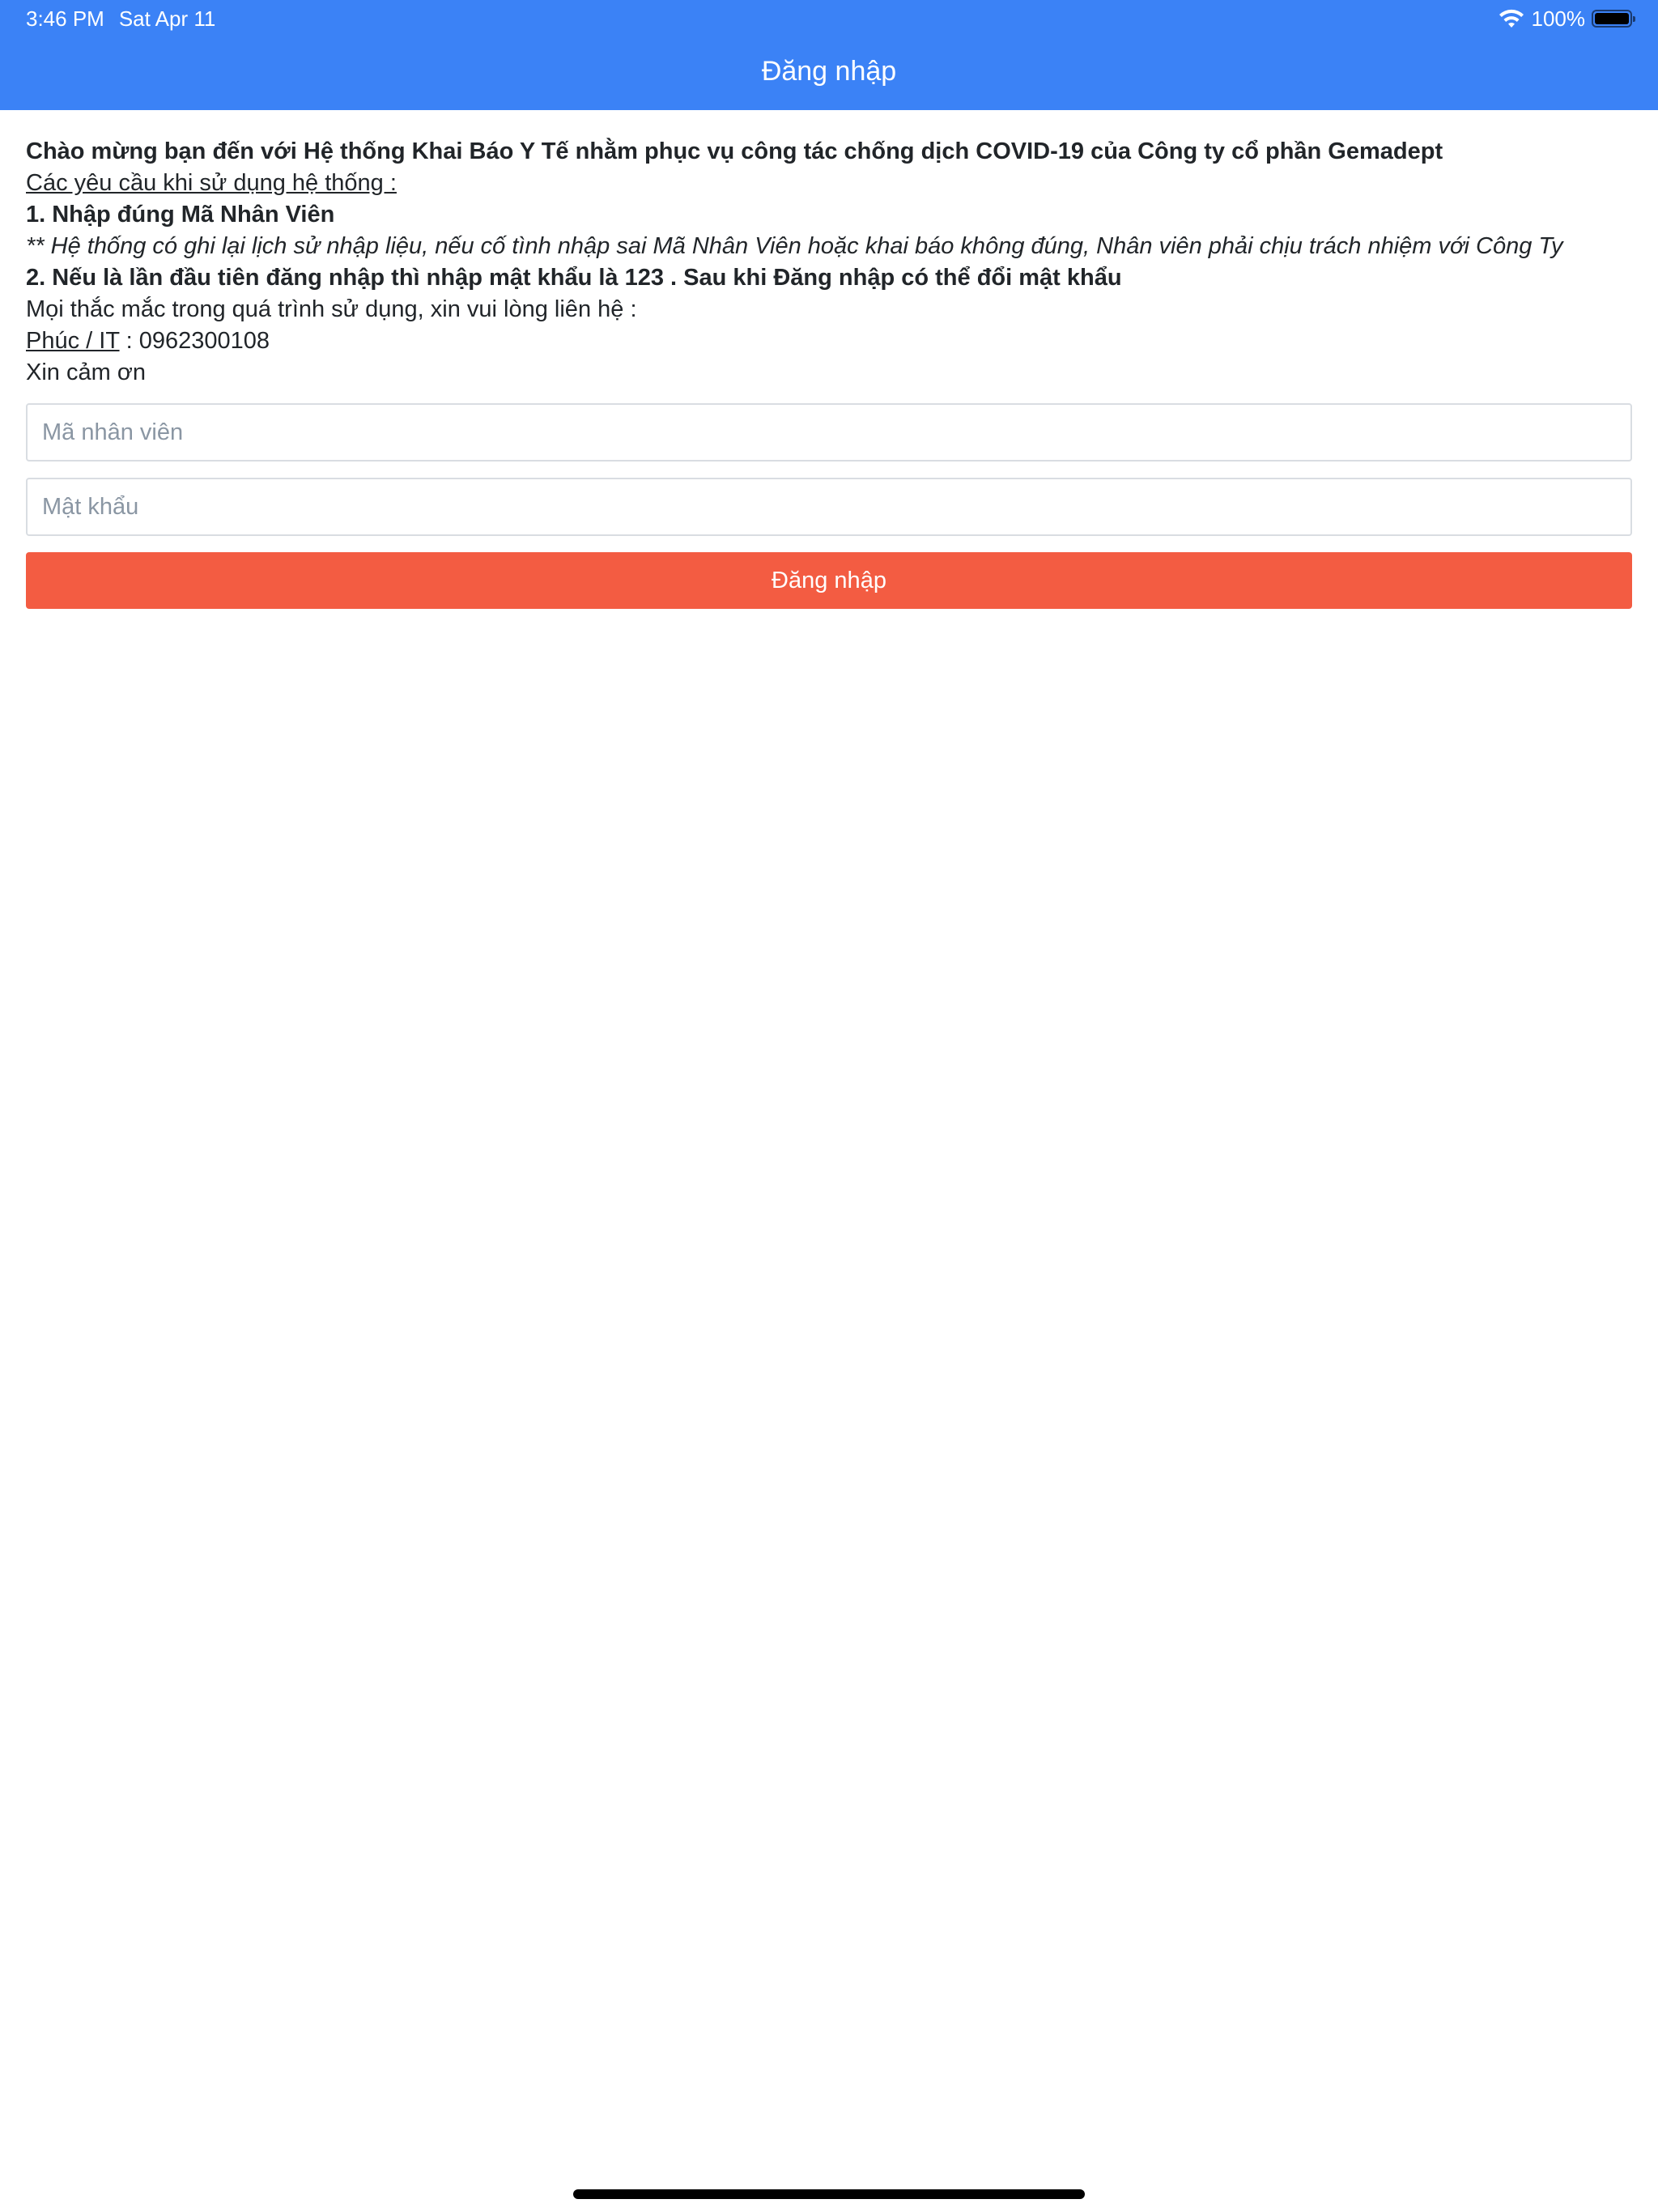  I want to click on wifi-icon, so click(1511, 19).